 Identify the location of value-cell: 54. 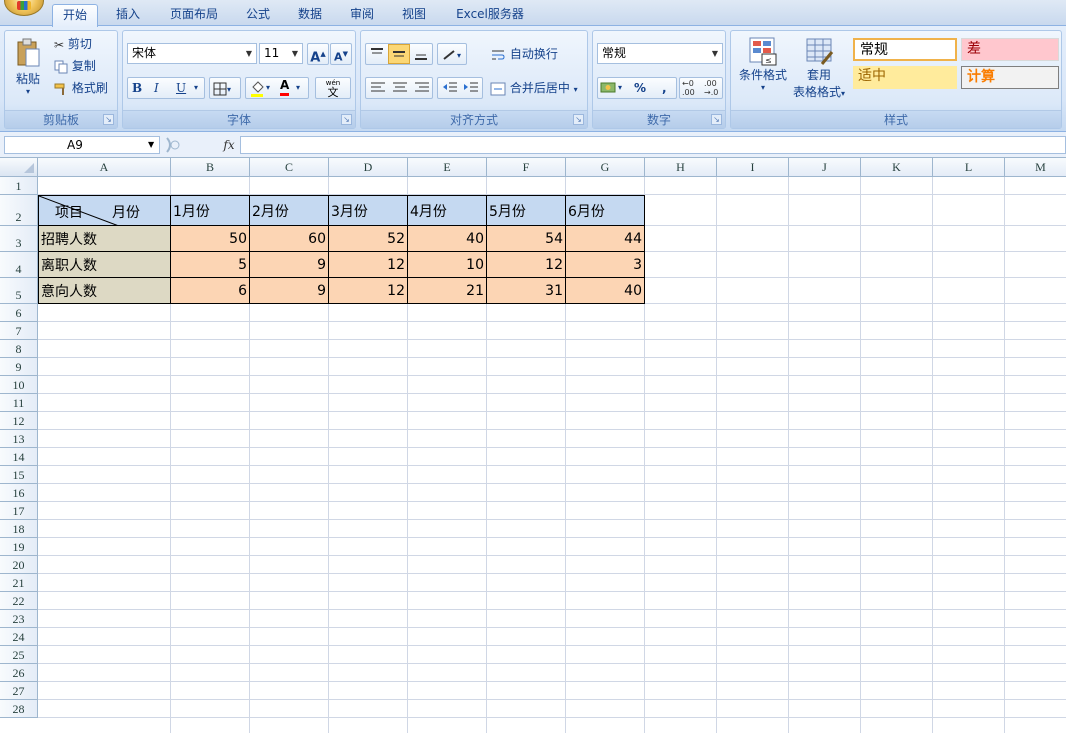
(526, 239).